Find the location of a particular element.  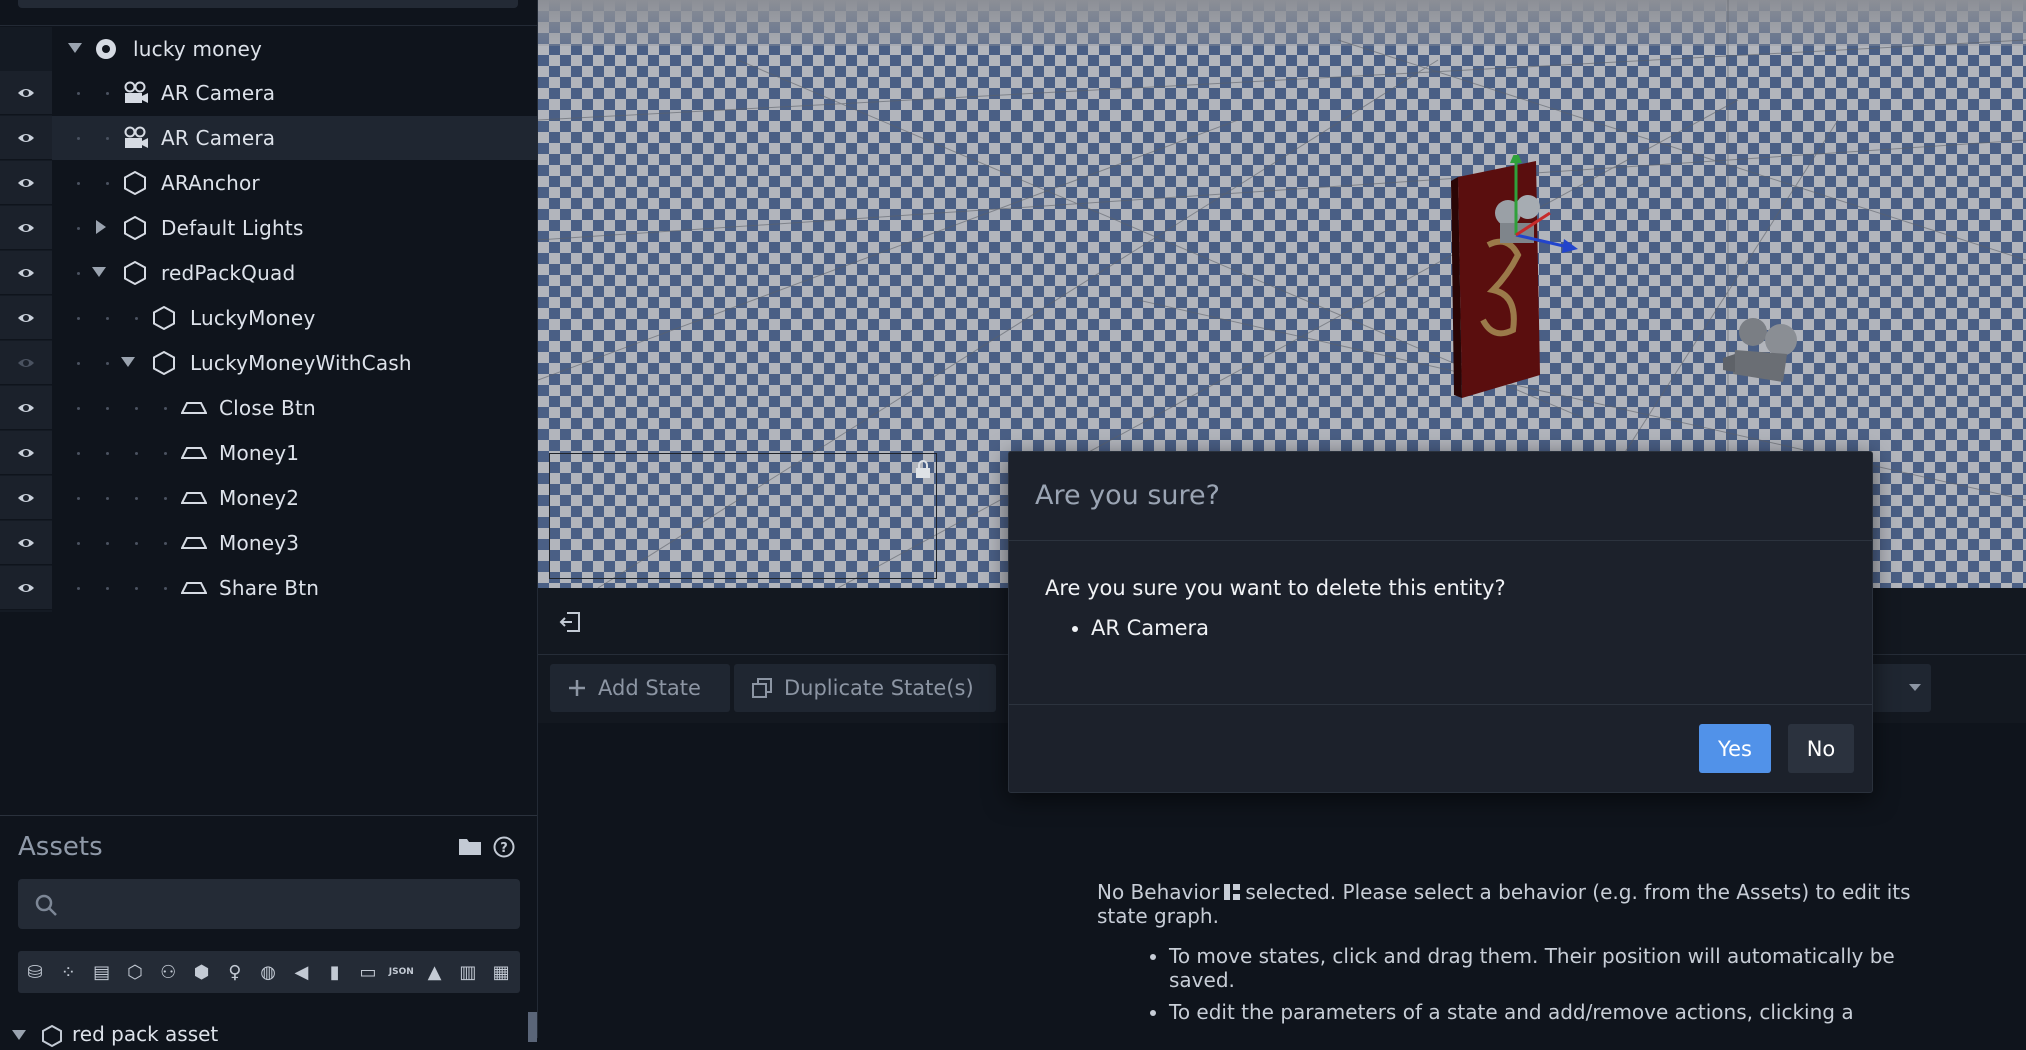

hierarchy-row: Default Lights is located at coordinates (268, 228).